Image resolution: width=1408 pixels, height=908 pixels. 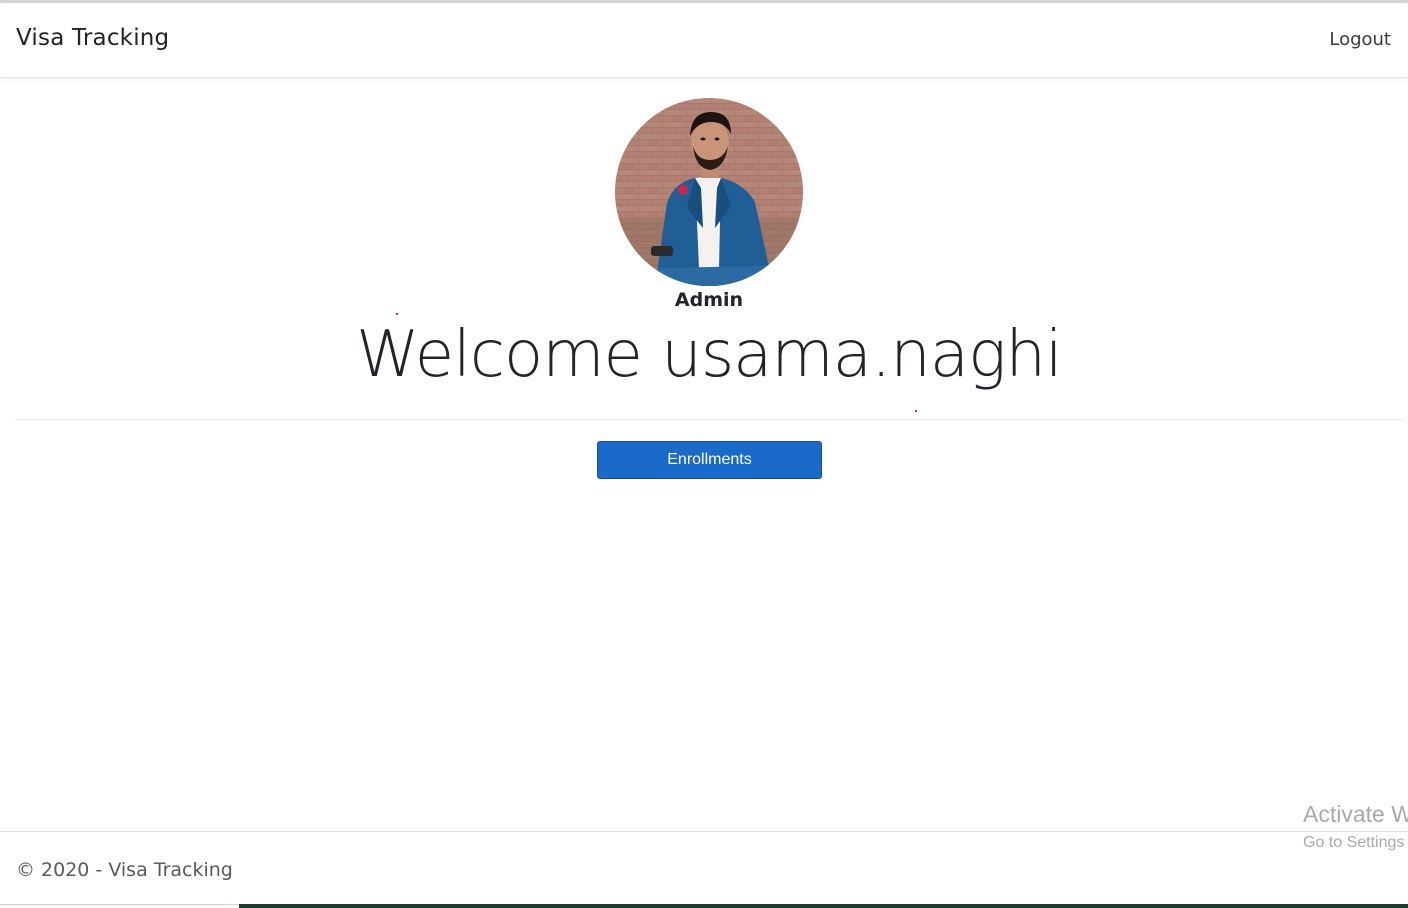 I want to click on watermark-subtitle: Go to Settings to activate Windows., so click(x=1355, y=842).